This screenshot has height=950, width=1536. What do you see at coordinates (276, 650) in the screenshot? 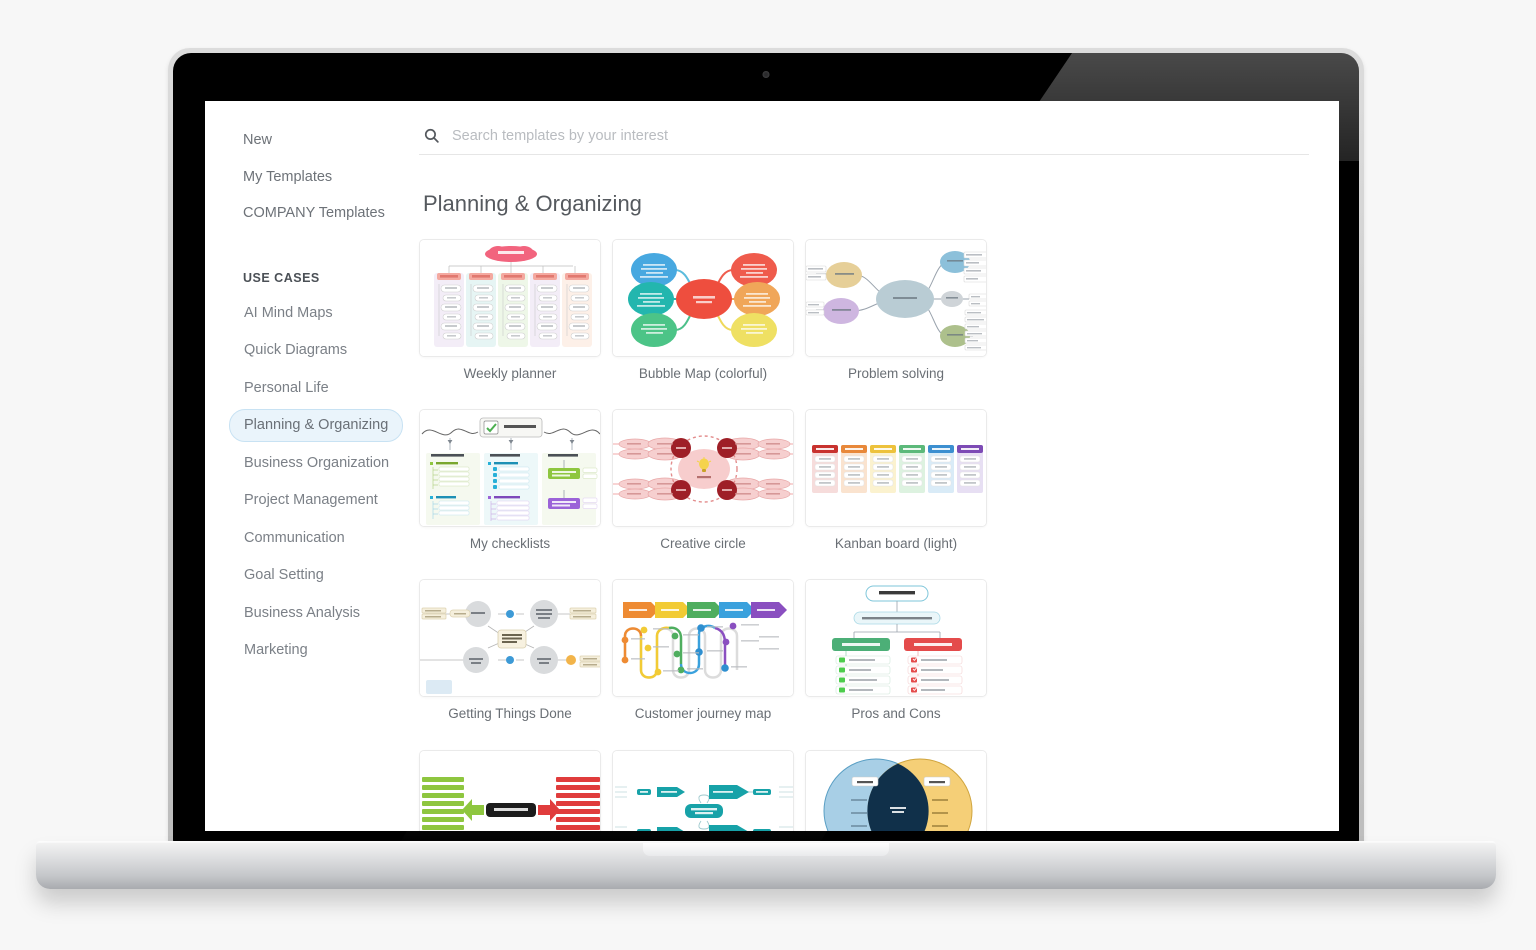
I see `sidebar-item-marketing: Marketing` at bounding box center [276, 650].